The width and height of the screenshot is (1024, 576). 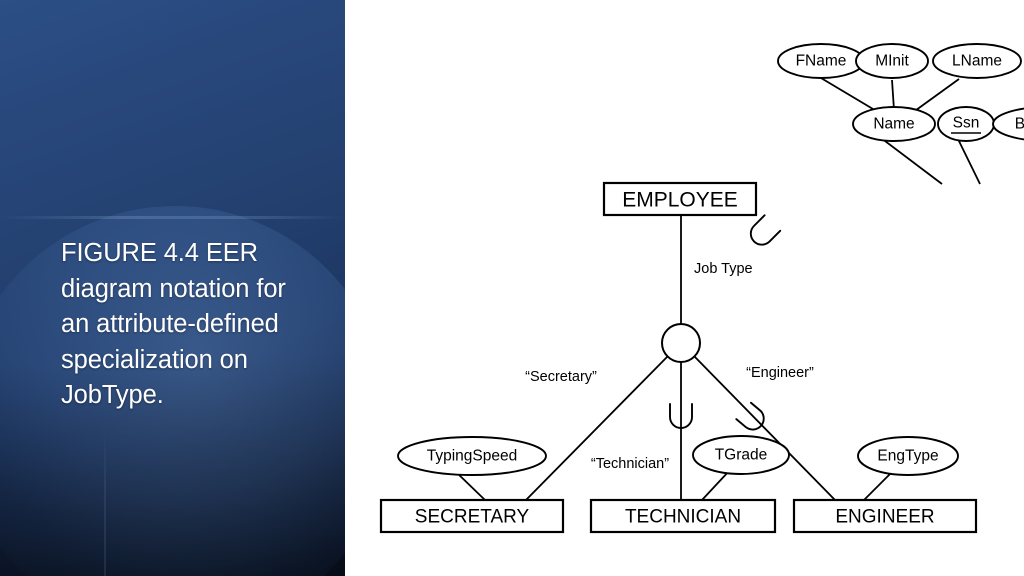 I want to click on line-engtype-engineer, so click(x=878, y=486).